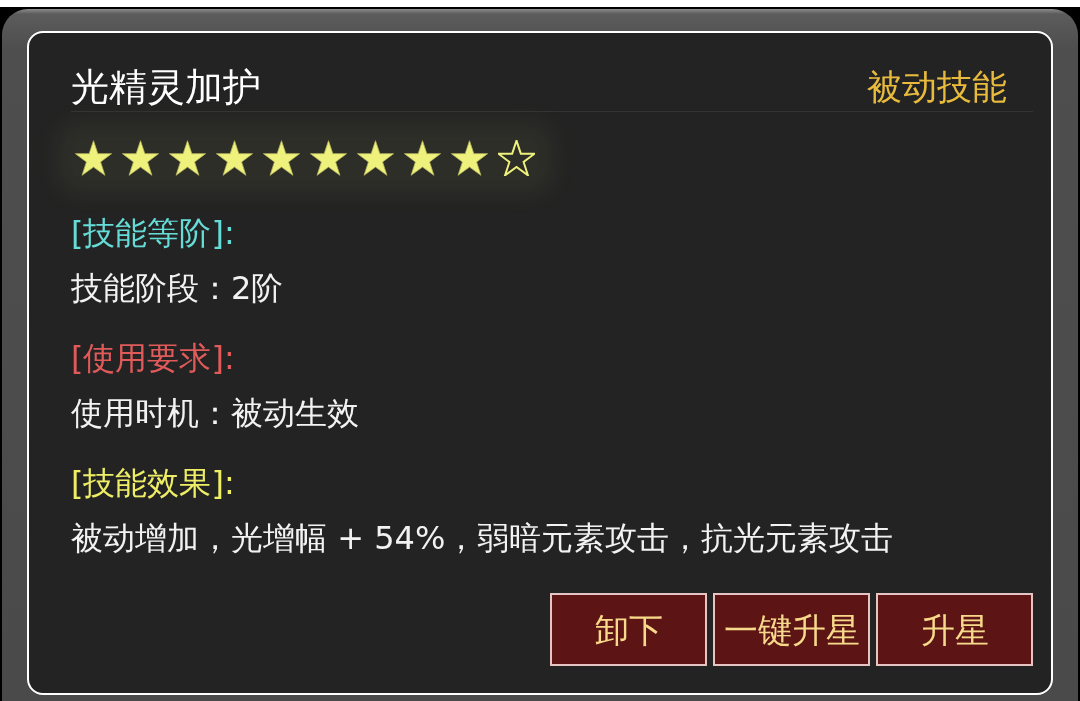  I want to click on section-text: 被动增加，光增幅 + 54%，弱暗元素攻击，抗光元素攻击, so click(482, 538).